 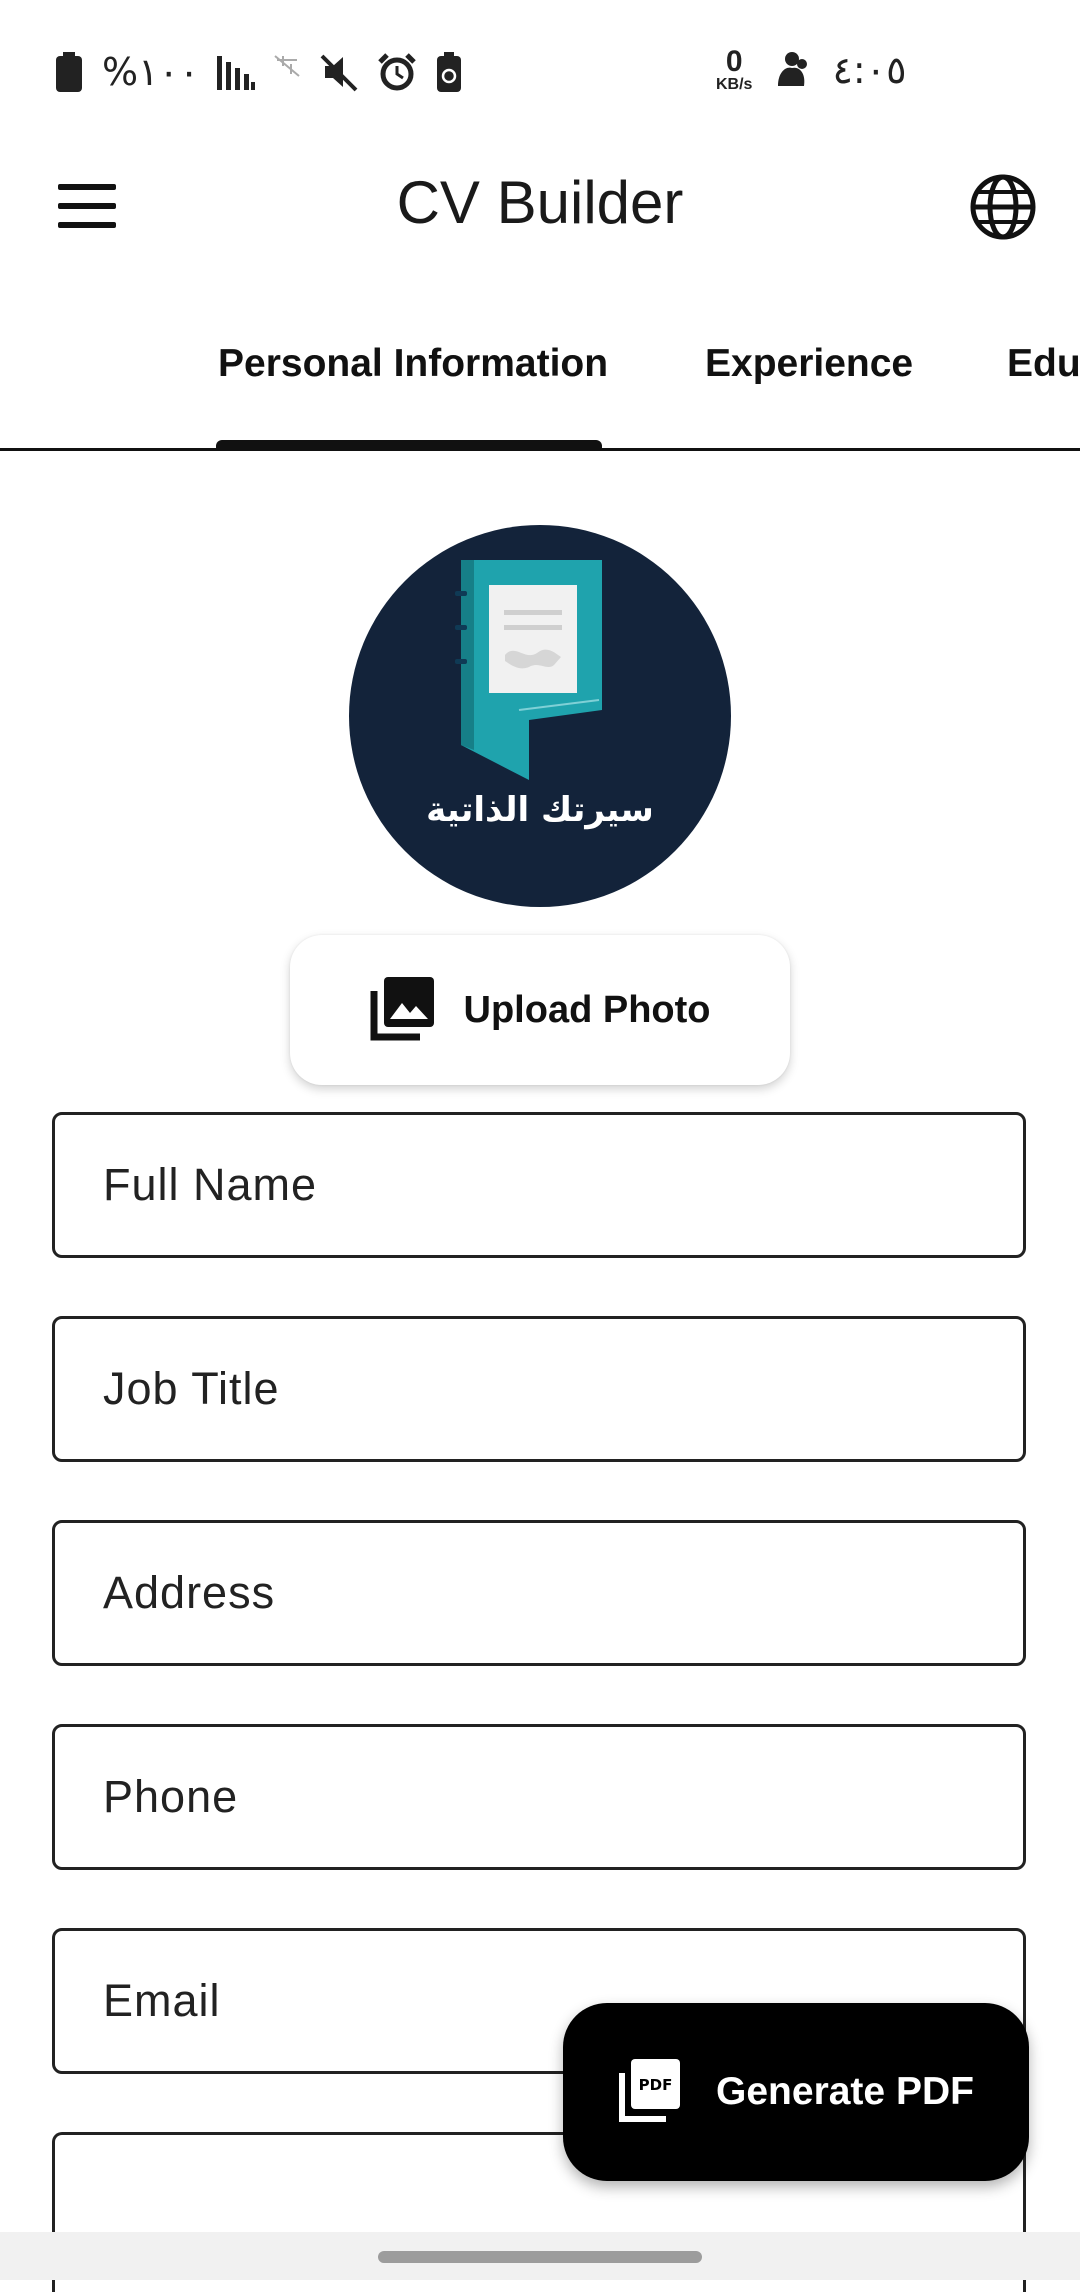 I want to click on address-input, so click(x=533, y=1593).